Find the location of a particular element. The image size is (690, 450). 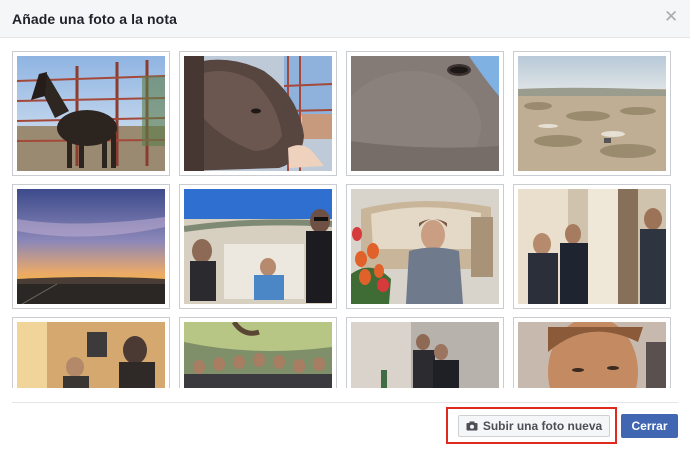

footer-divider is located at coordinates (345, 402).